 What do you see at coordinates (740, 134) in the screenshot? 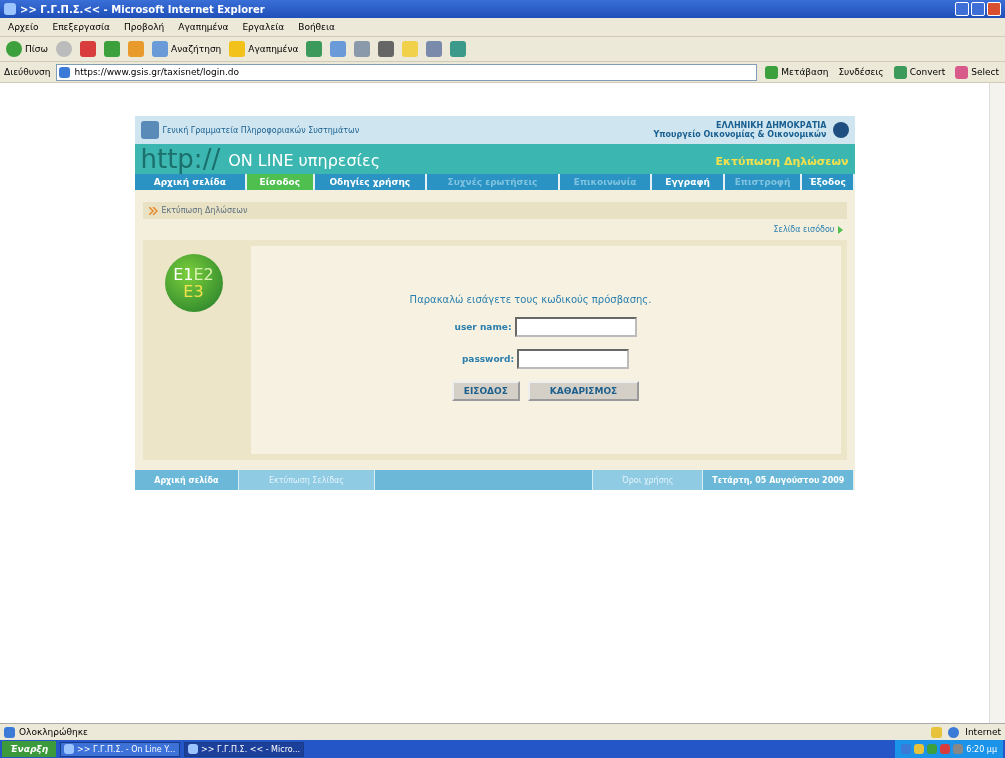
I see `ministry-name: Υπουργείο Οικονομίας & Οικονομικών` at bounding box center [740, 134].